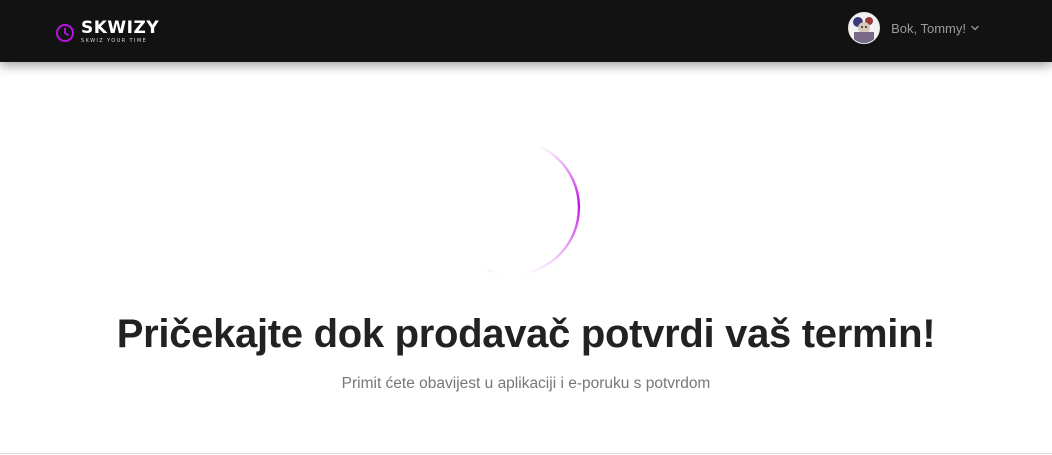 Image resolution: width=1052 pixels, height=455 pixels. What do you see at coordinates (526, 31) in the screenshot?
I see `top-navbar: SKWIZY SKWIZ YOUR TIME Bok, Tommy!` at bounding box center [526, 31].